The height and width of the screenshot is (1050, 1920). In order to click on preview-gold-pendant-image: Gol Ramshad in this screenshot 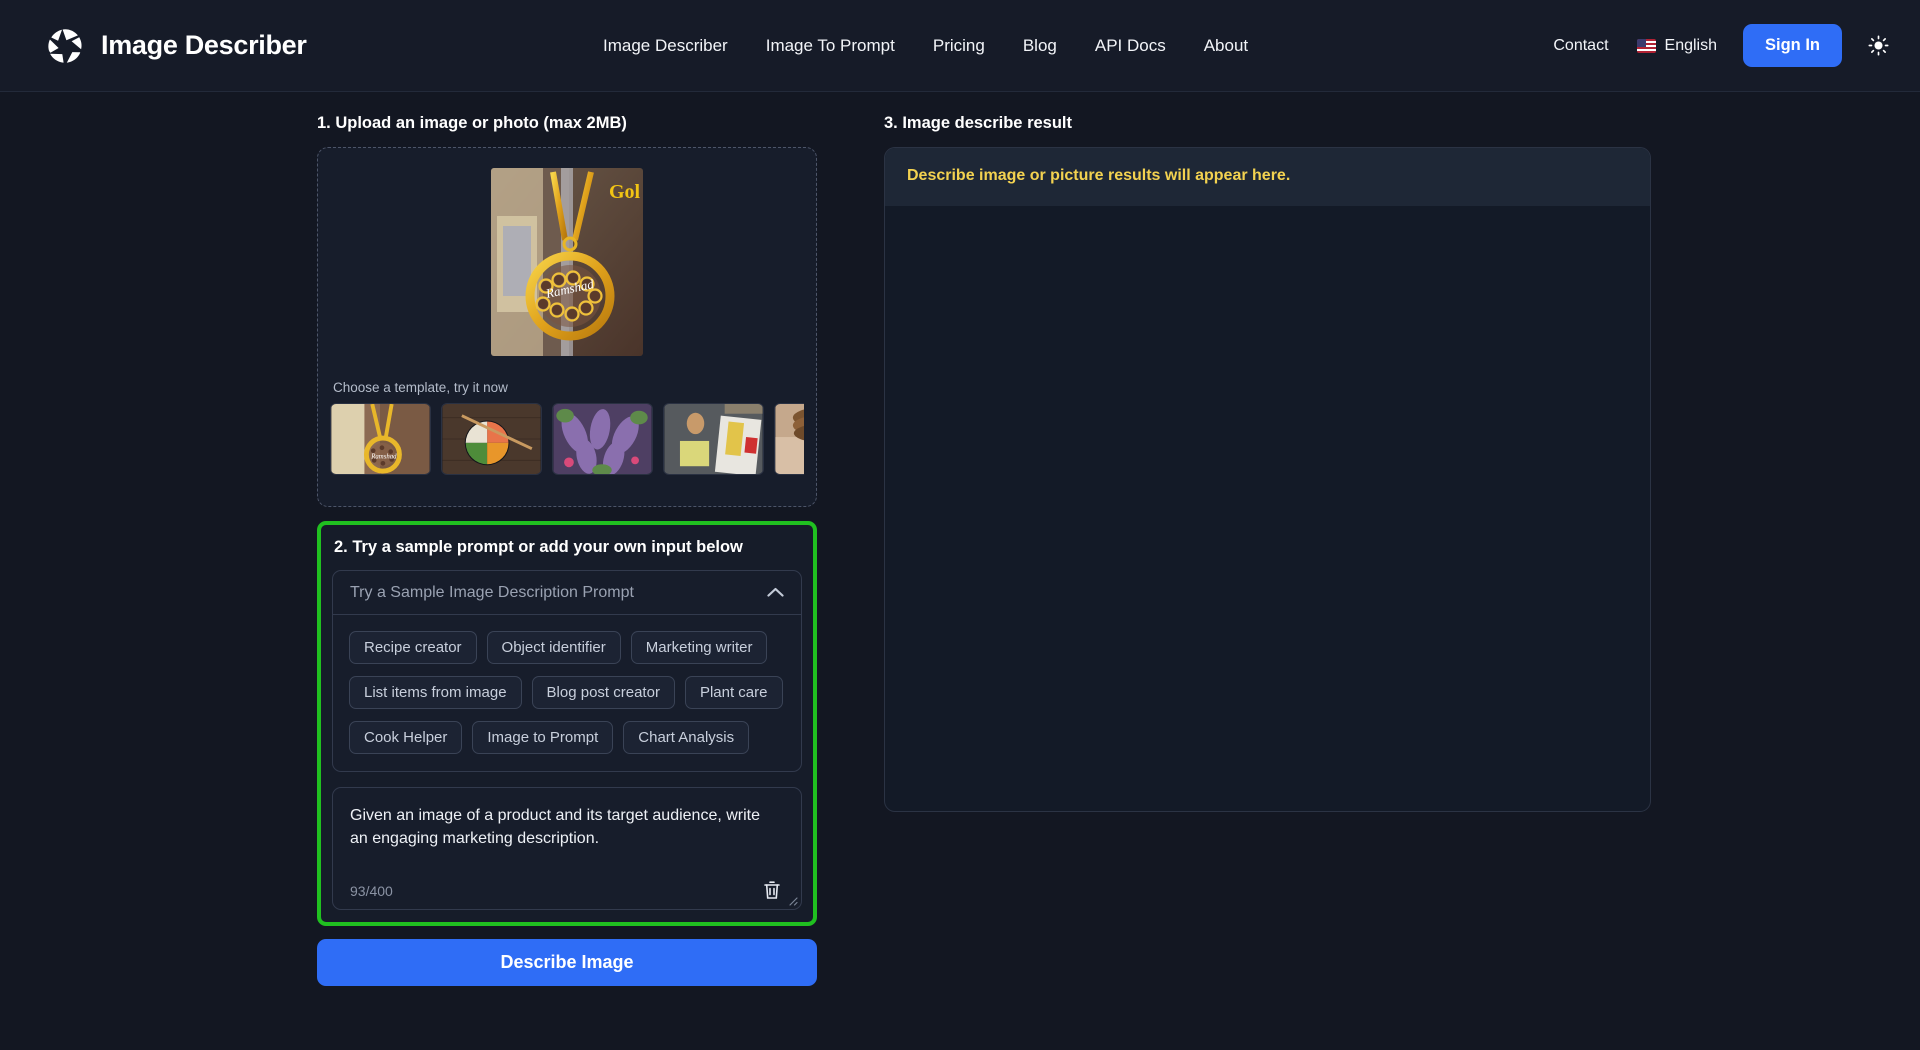, I will do `click(567, 262)`.